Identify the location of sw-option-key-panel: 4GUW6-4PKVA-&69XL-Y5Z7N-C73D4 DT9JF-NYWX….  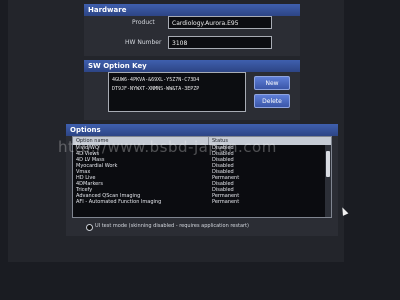
(192, 96).